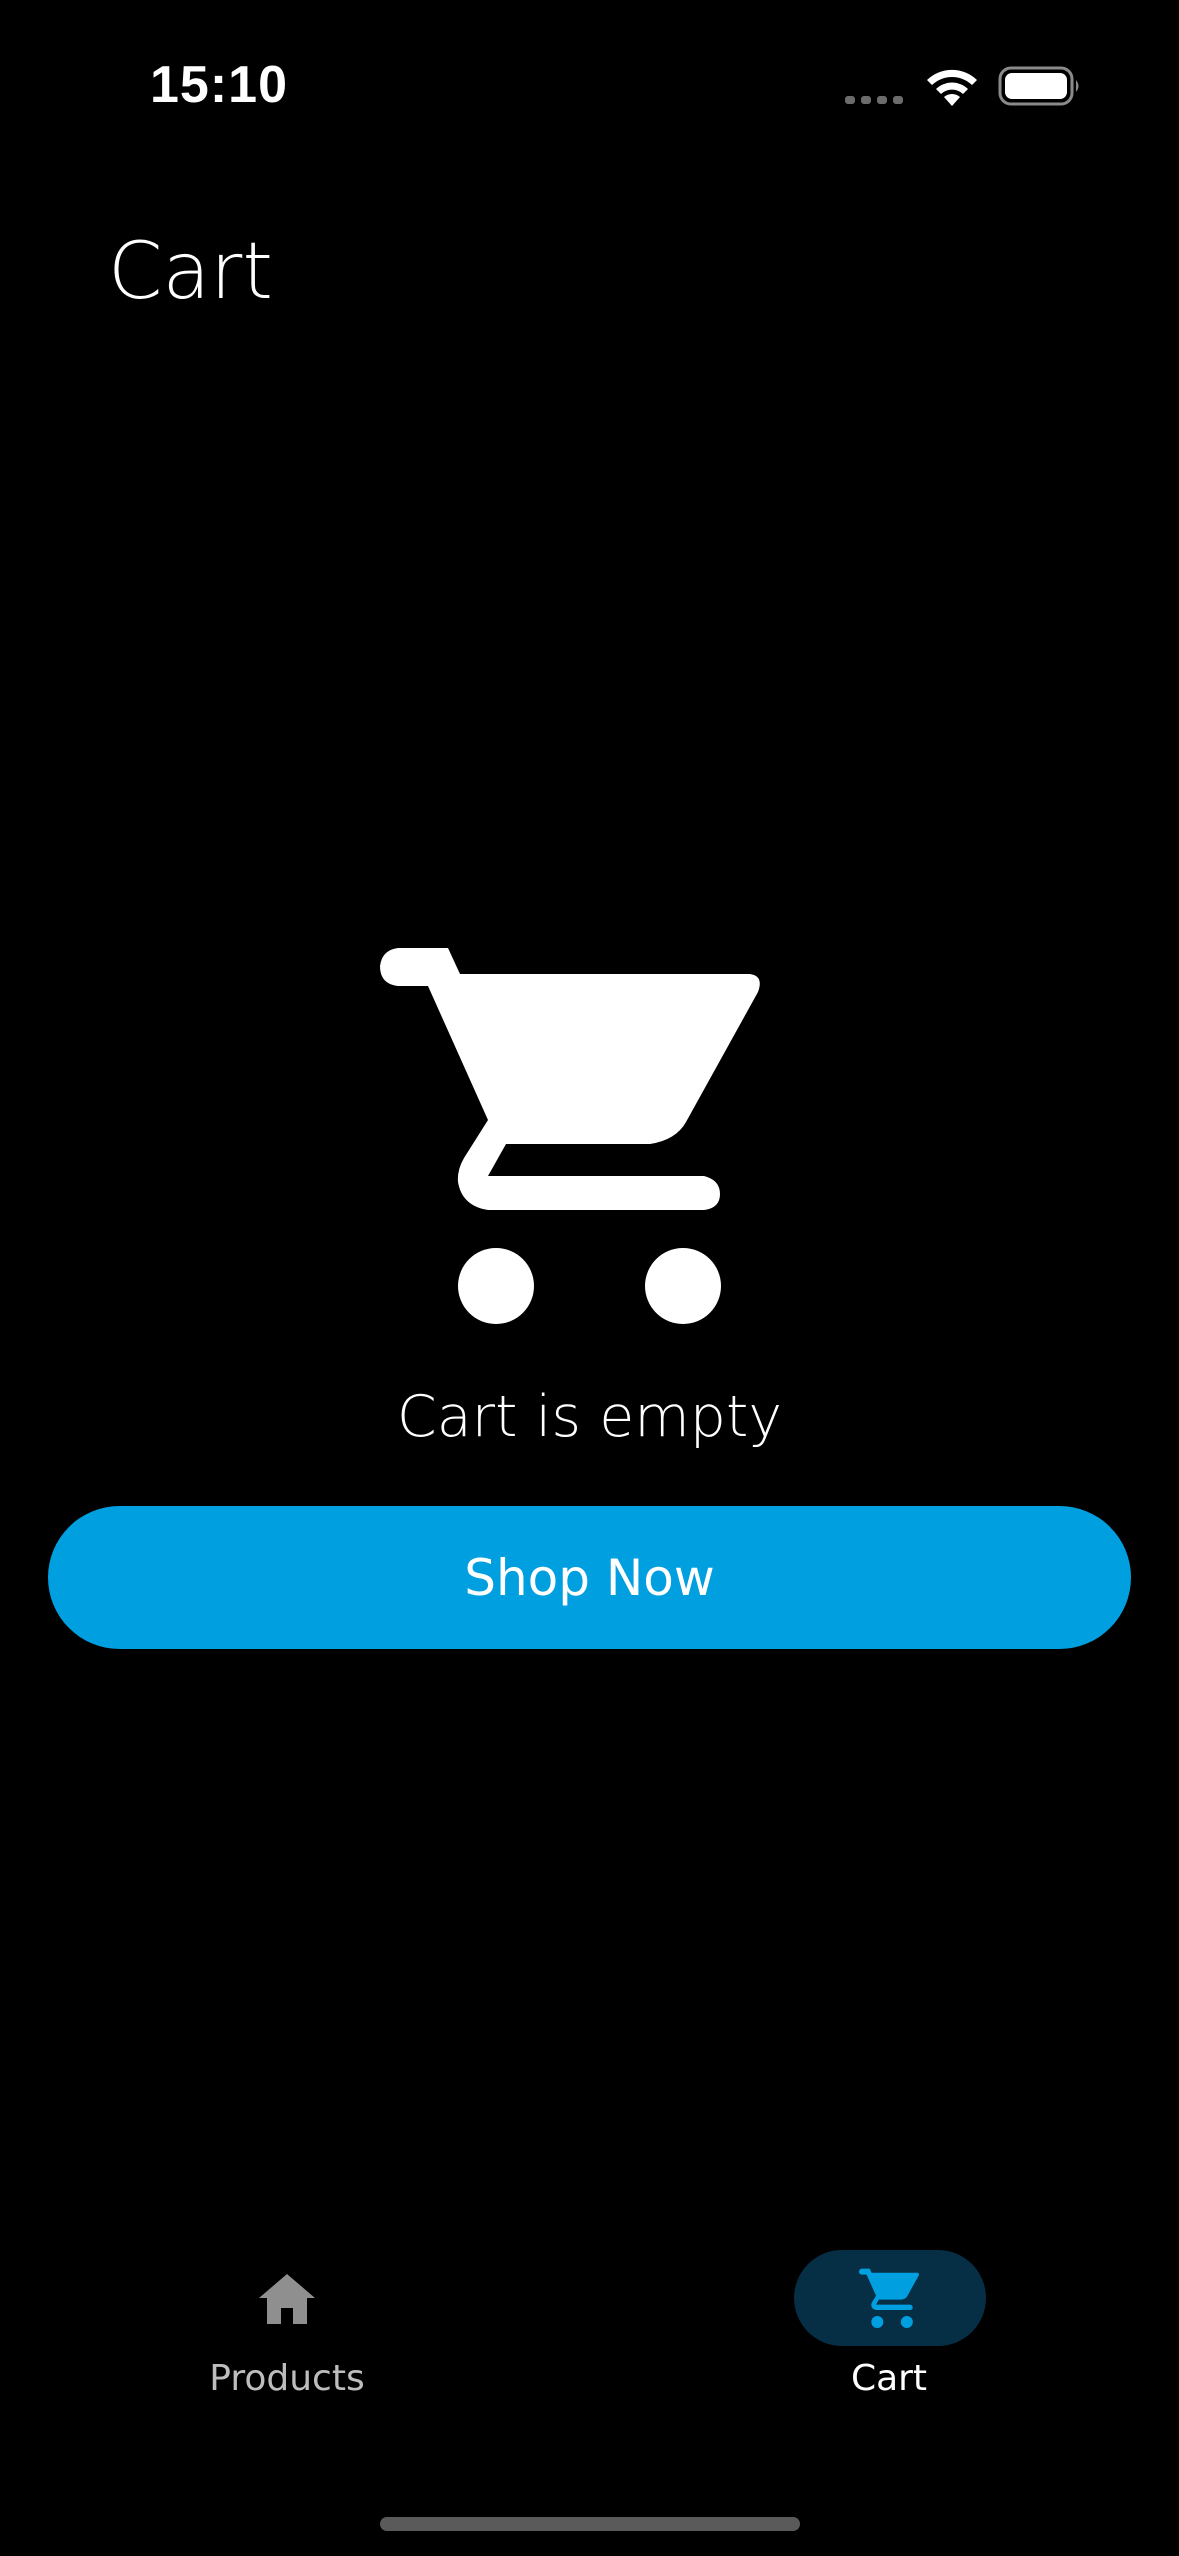 This screenshot has height=2556, width=1179. Describe the element at coordinates (589, 1417) in the screenshot. I see `empty-cart-message: Cart is empty` at that location.